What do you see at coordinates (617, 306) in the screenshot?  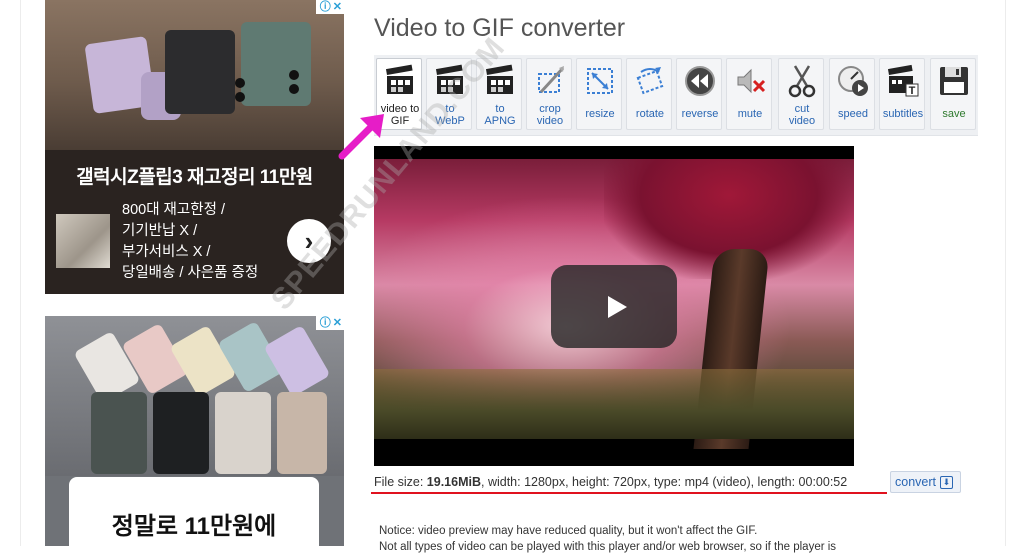 I see `play-icon` at bounding box center [617, 306].